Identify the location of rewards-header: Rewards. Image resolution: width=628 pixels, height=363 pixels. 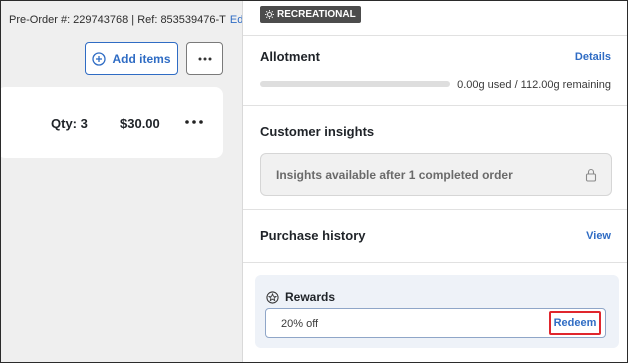
(300, 297).